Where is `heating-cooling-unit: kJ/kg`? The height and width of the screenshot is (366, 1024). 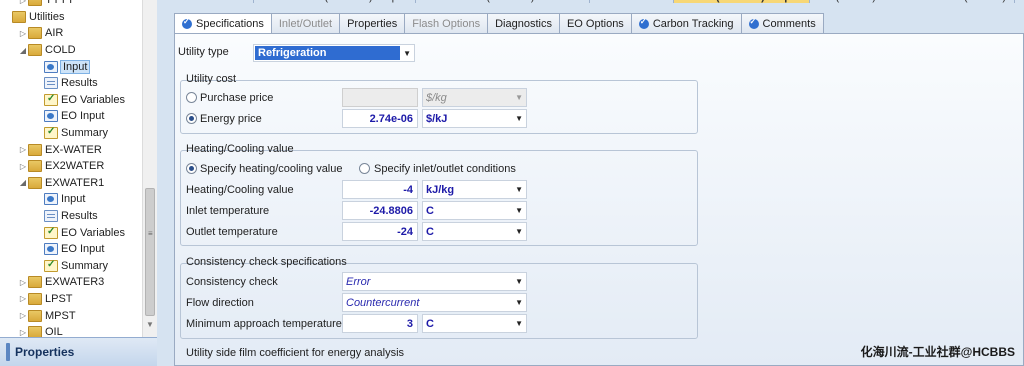 heating-cooling-unit: kJ/kg is located at coordinates (440, 189).